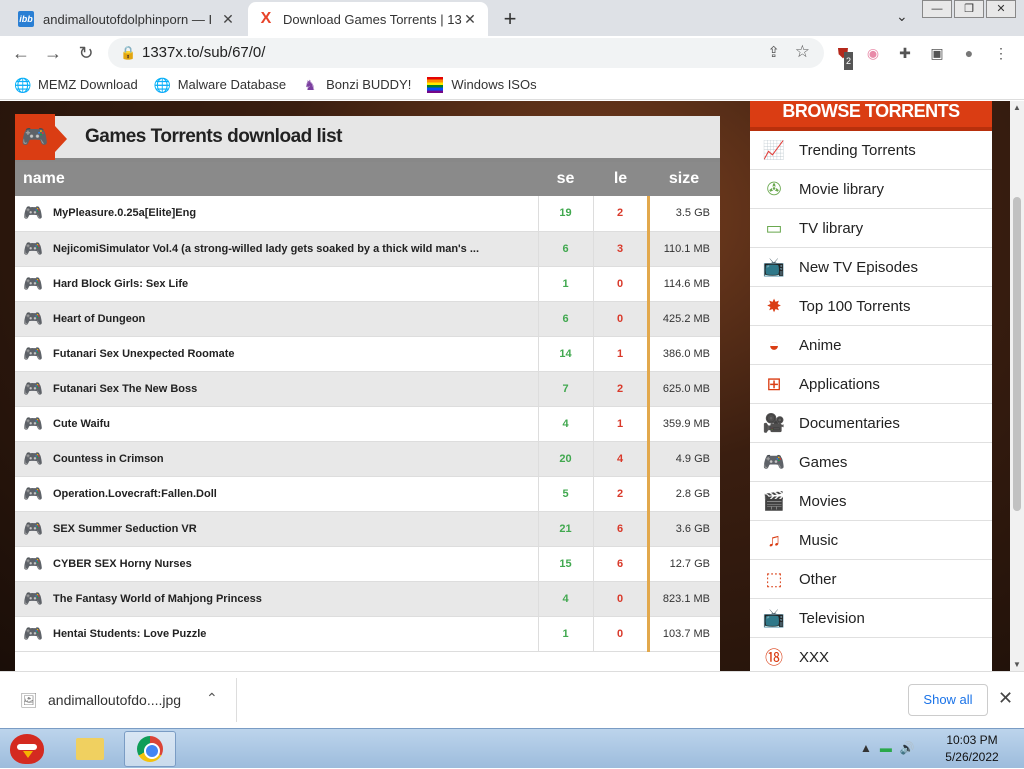 The width and height of the screenshot is (1024, 769). What do you see at coordinates (684, 179) in the screenshot?
I see `column-header-size: size` at bounding box center [684, 179].